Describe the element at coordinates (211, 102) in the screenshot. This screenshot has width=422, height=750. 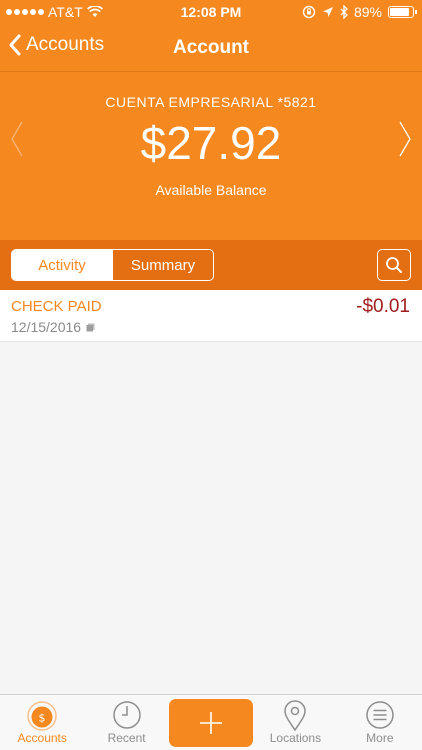
I see `account-name: CUENTA EMPRESARIAL *5821` at that location.